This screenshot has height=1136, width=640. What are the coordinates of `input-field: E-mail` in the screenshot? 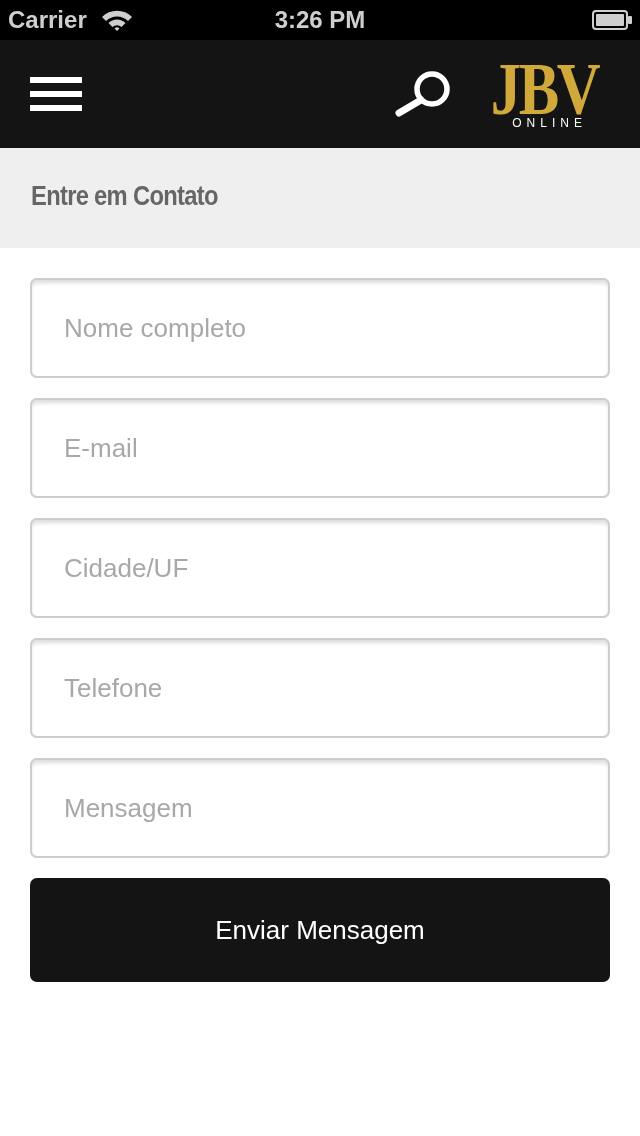 It's located at (320, 448).